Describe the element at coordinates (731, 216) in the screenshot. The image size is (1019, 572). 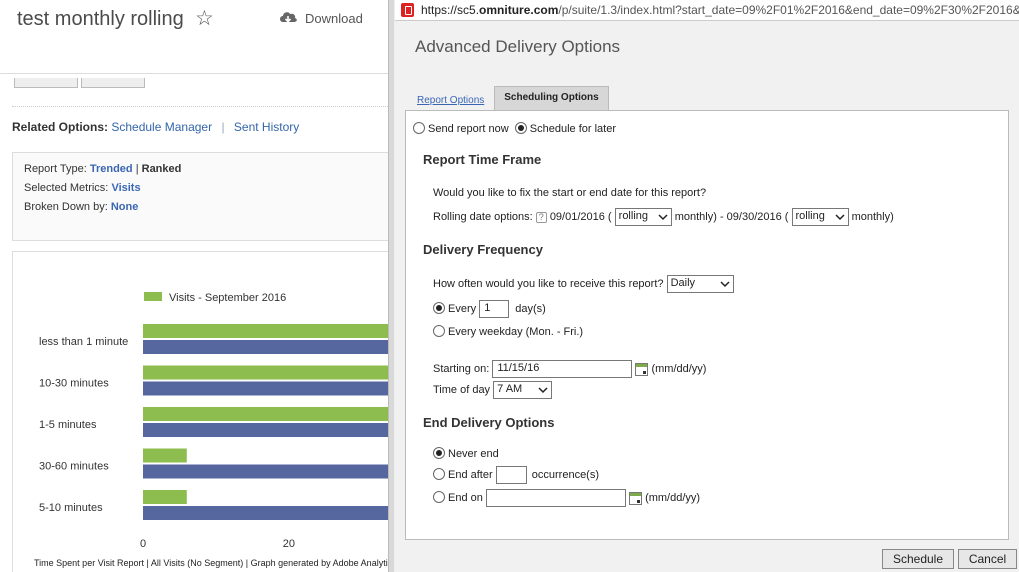
I see `mid-text: monthly) - 09/30/2016 (` at that location.